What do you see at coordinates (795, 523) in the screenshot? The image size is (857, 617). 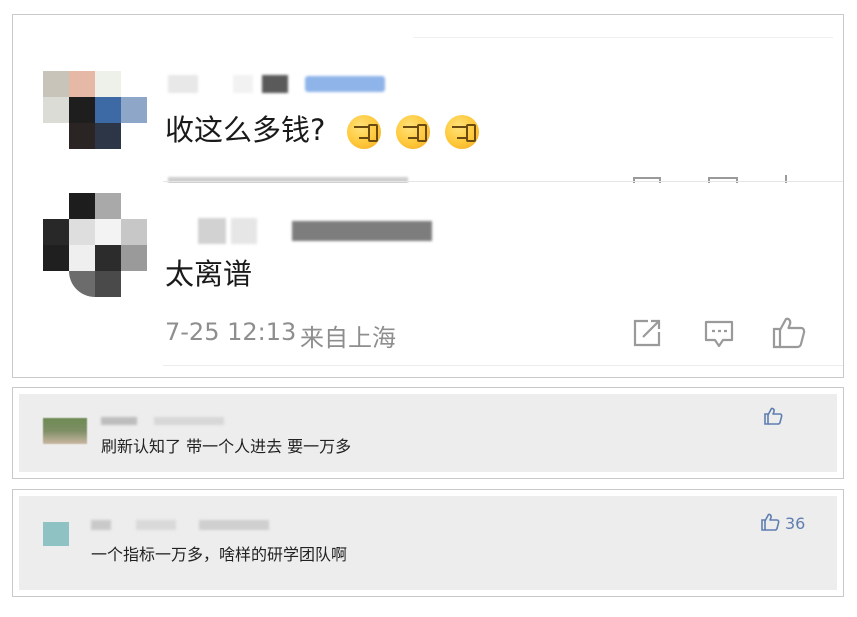 I see `like-count: 36` at bounding box center [795, 523].